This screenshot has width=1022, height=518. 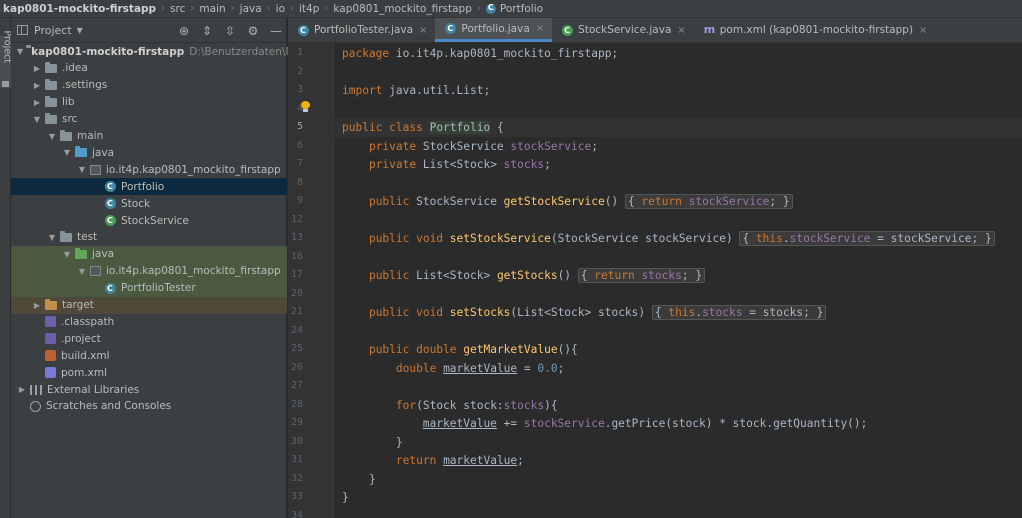 What do you see at coordinates (296, 441) in the screenshot?
I see `line-number: 30` at bounding box center [296, 441].